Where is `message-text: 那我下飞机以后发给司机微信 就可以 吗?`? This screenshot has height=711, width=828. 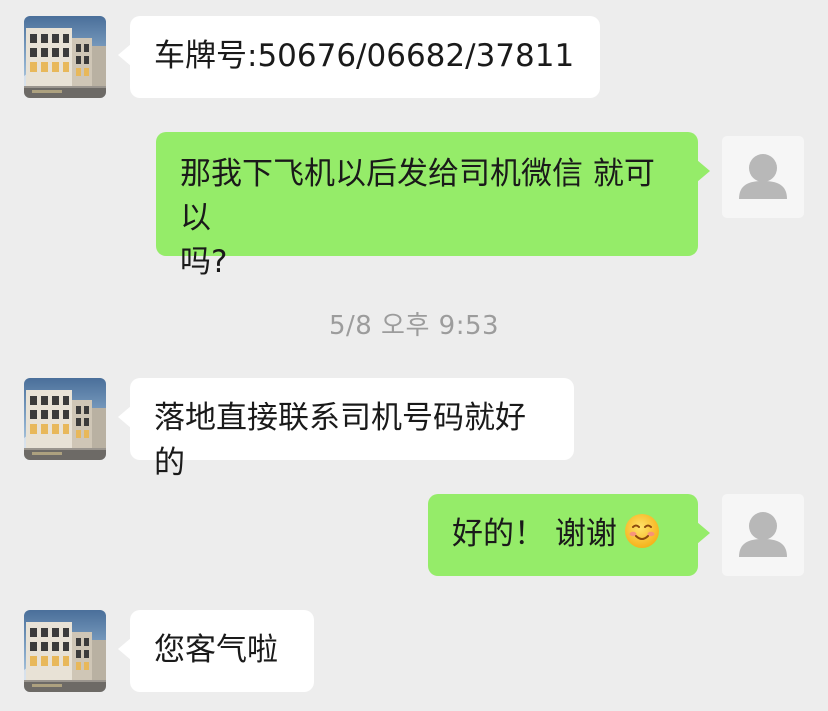
message-text: 那我下飞机以后发给司机微信 就可以 吗? is located at coordinates (417, 218).